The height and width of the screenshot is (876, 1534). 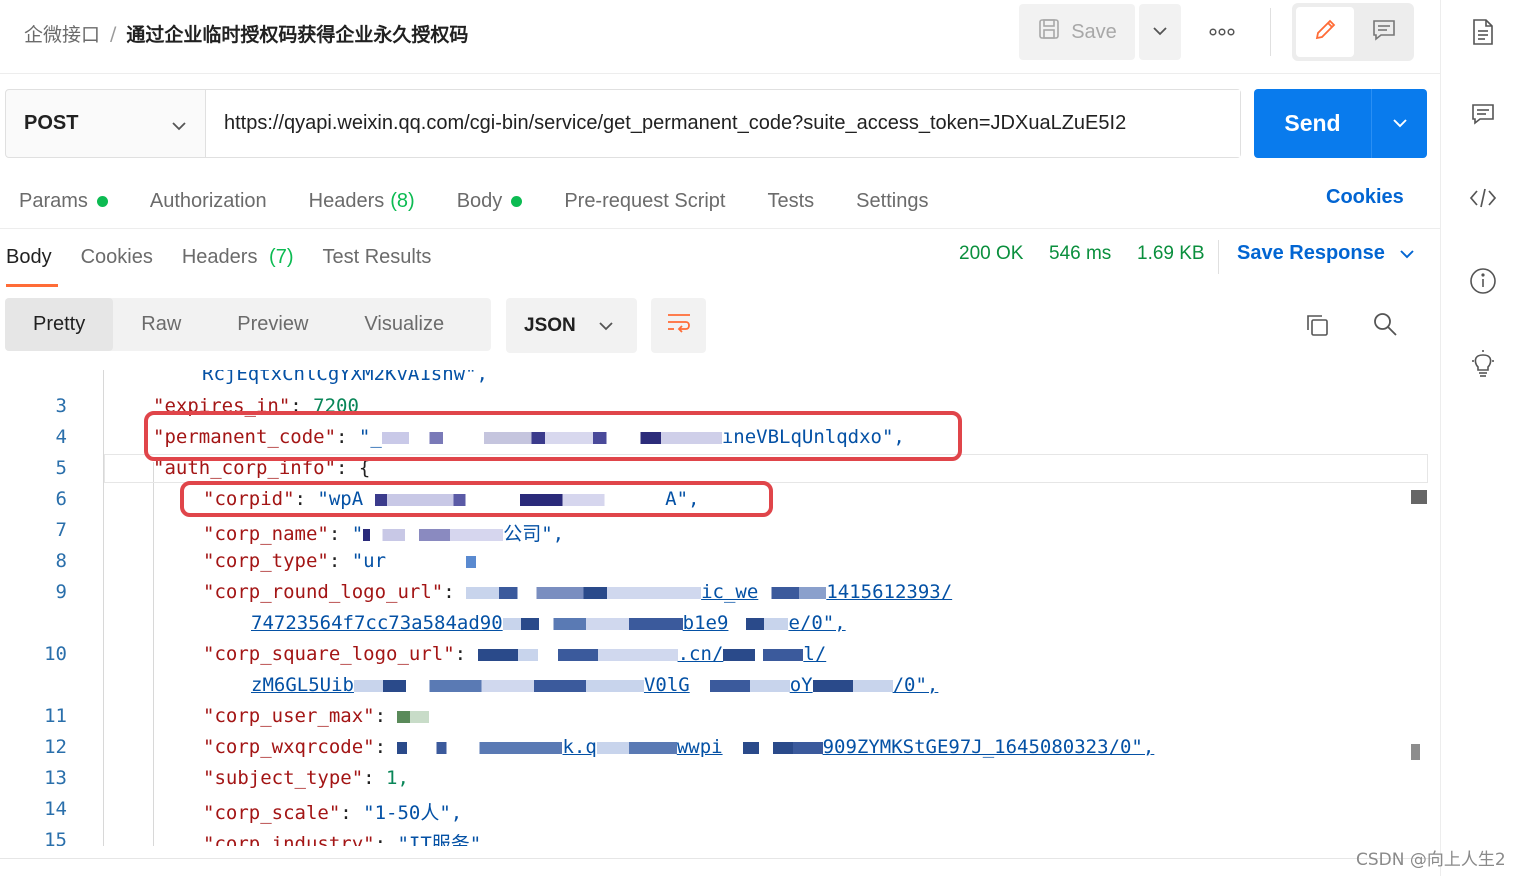 What do you see at coordinates (801, 685) in the screenshot?
I see `code-value: oY` at bounding box center [801, 685].